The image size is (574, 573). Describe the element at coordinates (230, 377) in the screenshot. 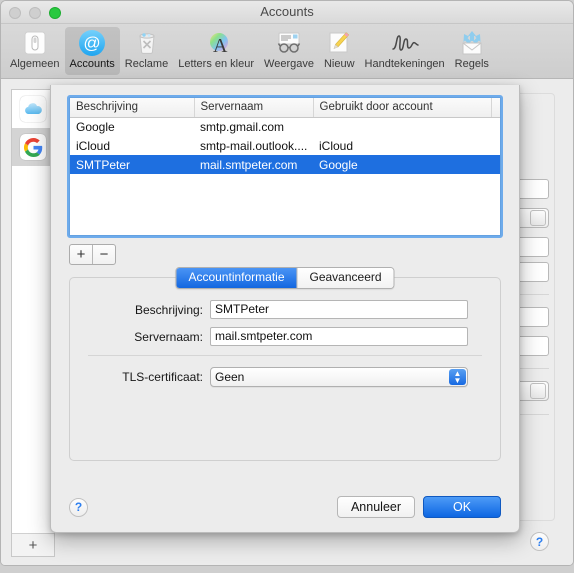

I see `tls-certificaat-value: Geen` at that location.